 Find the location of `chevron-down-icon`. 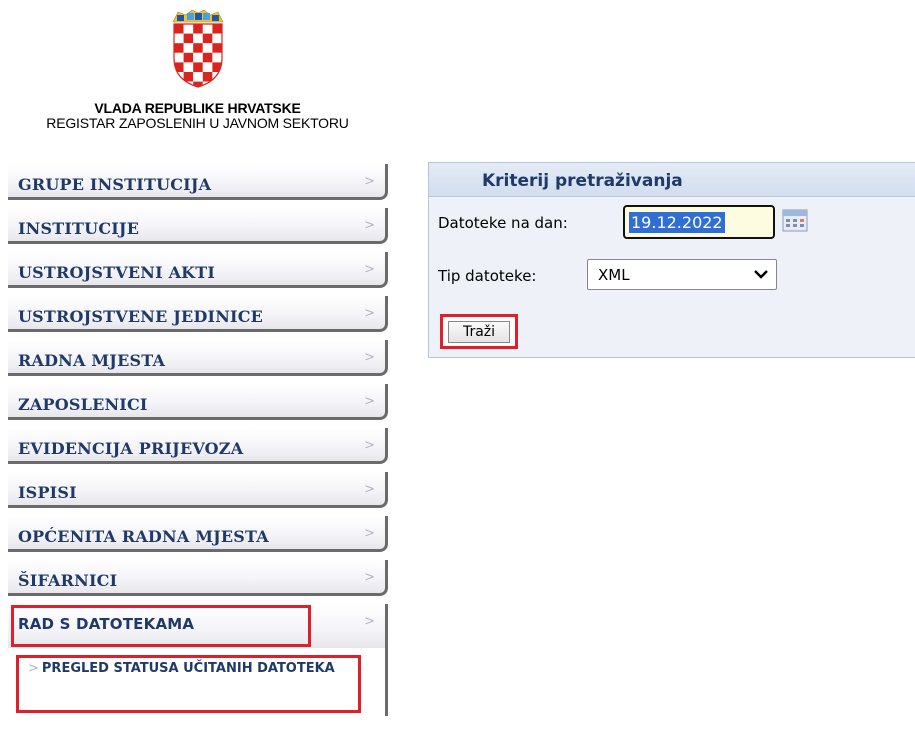

chevron-down-icon is located at coordinates (761, 274).